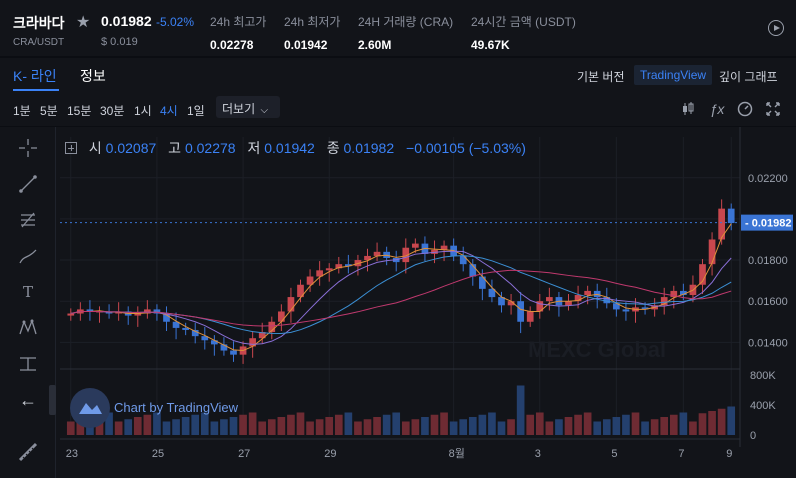 This screenshot has height=478, width=796. Describe the element at coordinates (254, 148) in the screenshot. I see `low-label: 저` at that location.